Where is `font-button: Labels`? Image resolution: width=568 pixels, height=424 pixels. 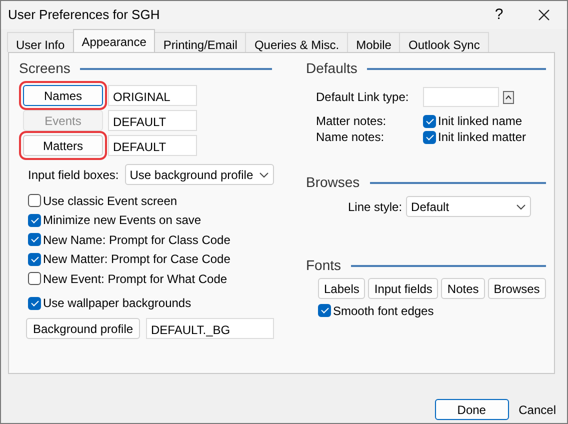 font-button: Labels is located at coordinates (342, 288).